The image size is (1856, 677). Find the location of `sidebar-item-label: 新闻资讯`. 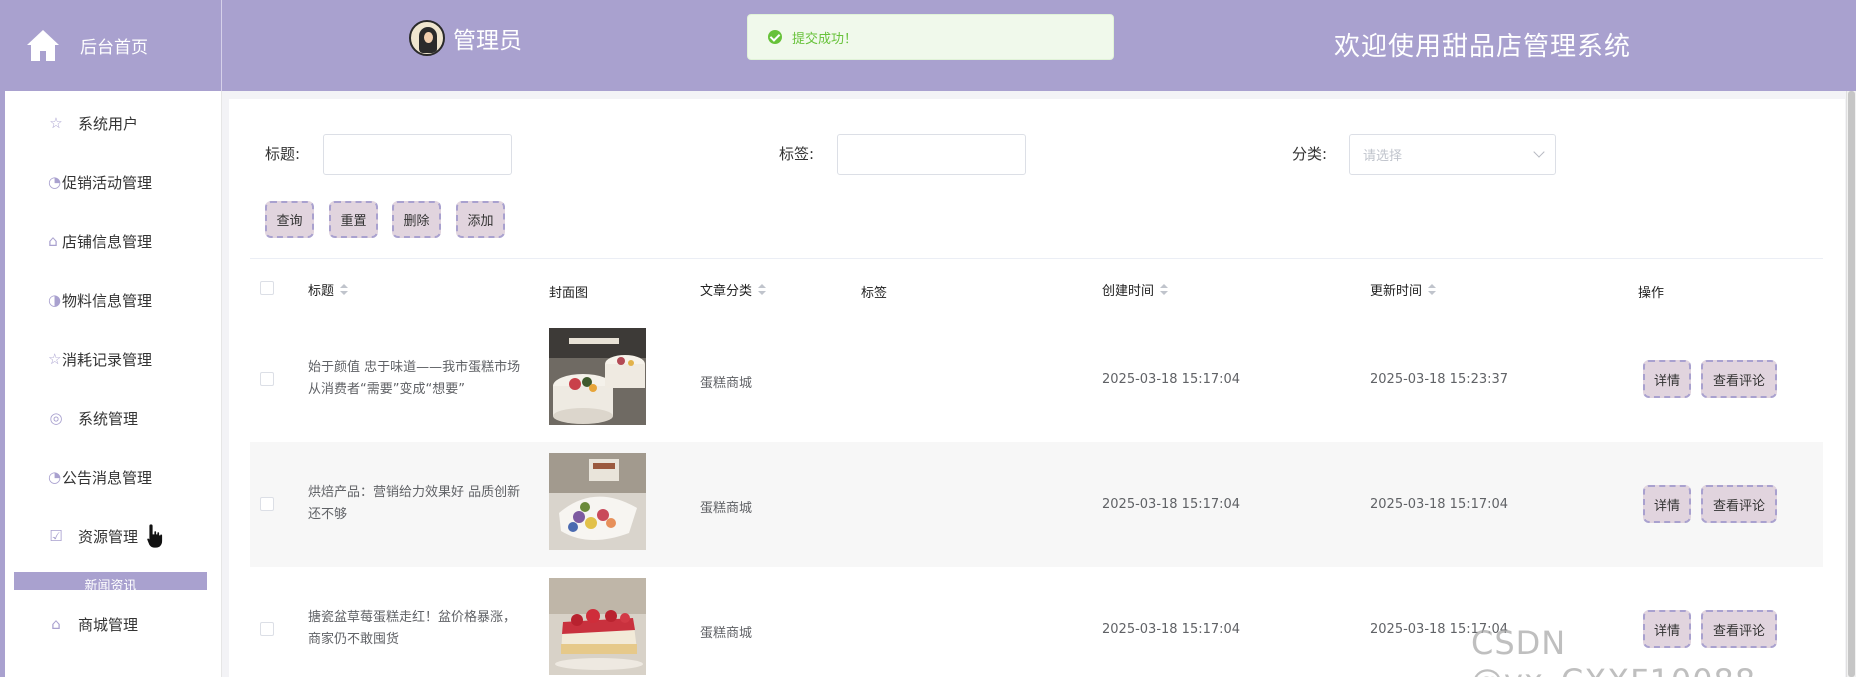

sidebar-item-label: 新闻资讯 is located at coordinates (110, 584).